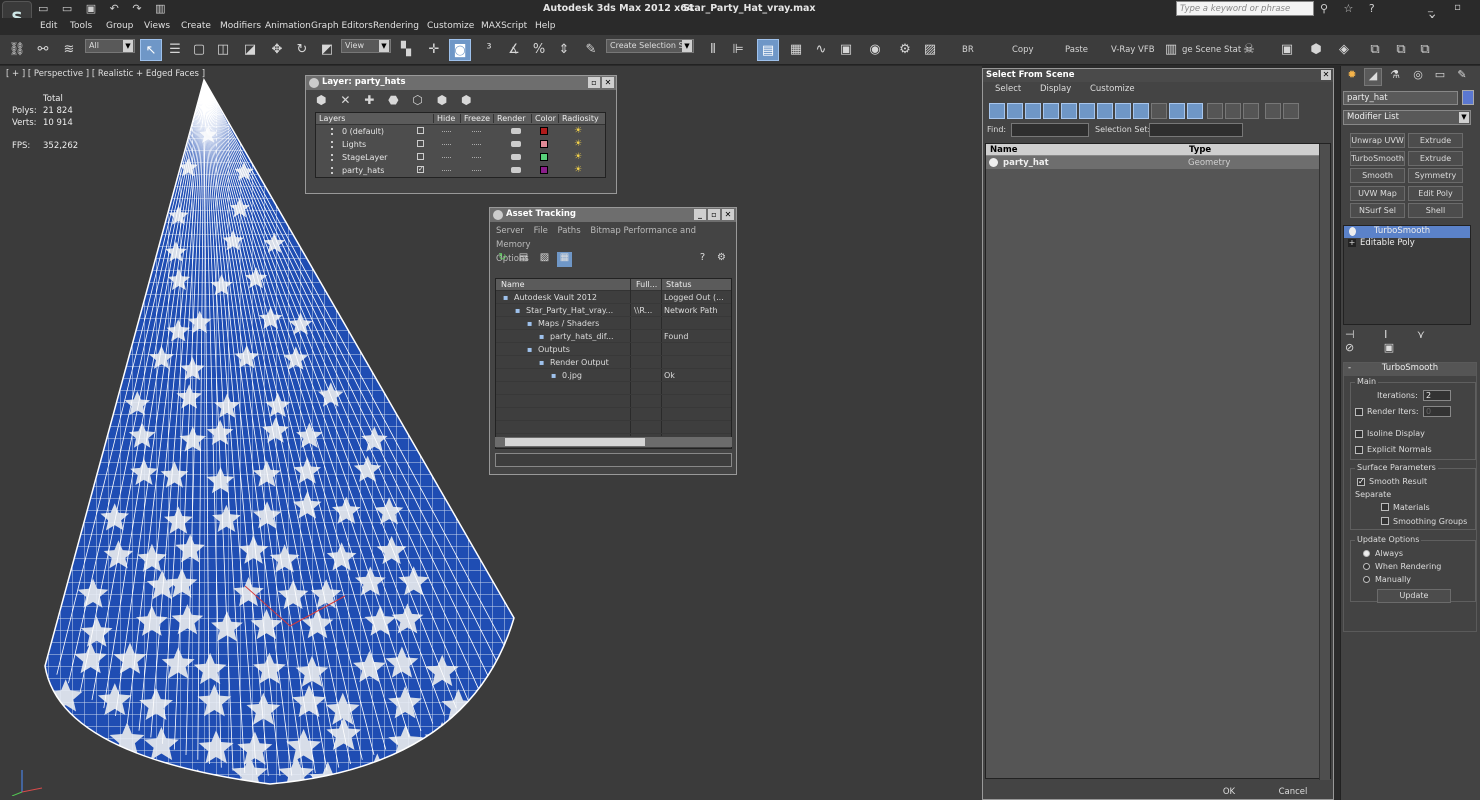 The image size is (1480, 800). What do you see at coordinates (119, 26) in the screenshot?
I see `menu-group: Group` at bounding box center [119, 26].